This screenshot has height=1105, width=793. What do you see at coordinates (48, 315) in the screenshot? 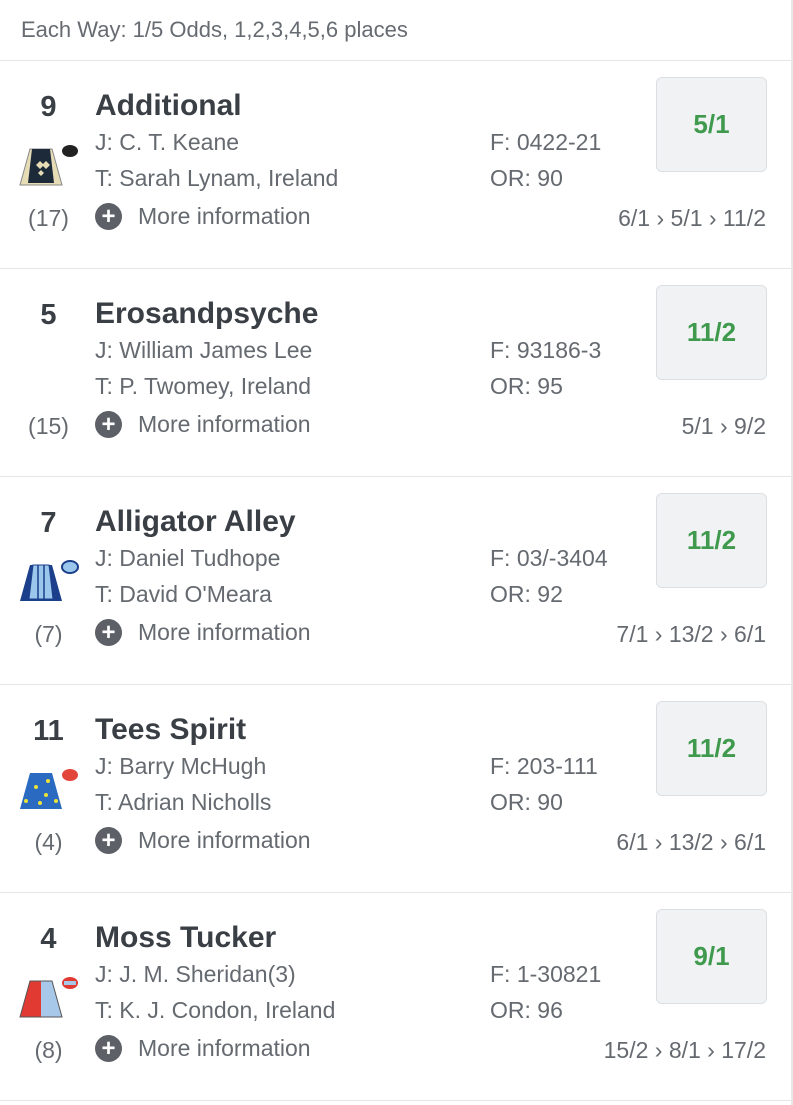
I see `runner-number: 5` at bounding box center [48, 315].